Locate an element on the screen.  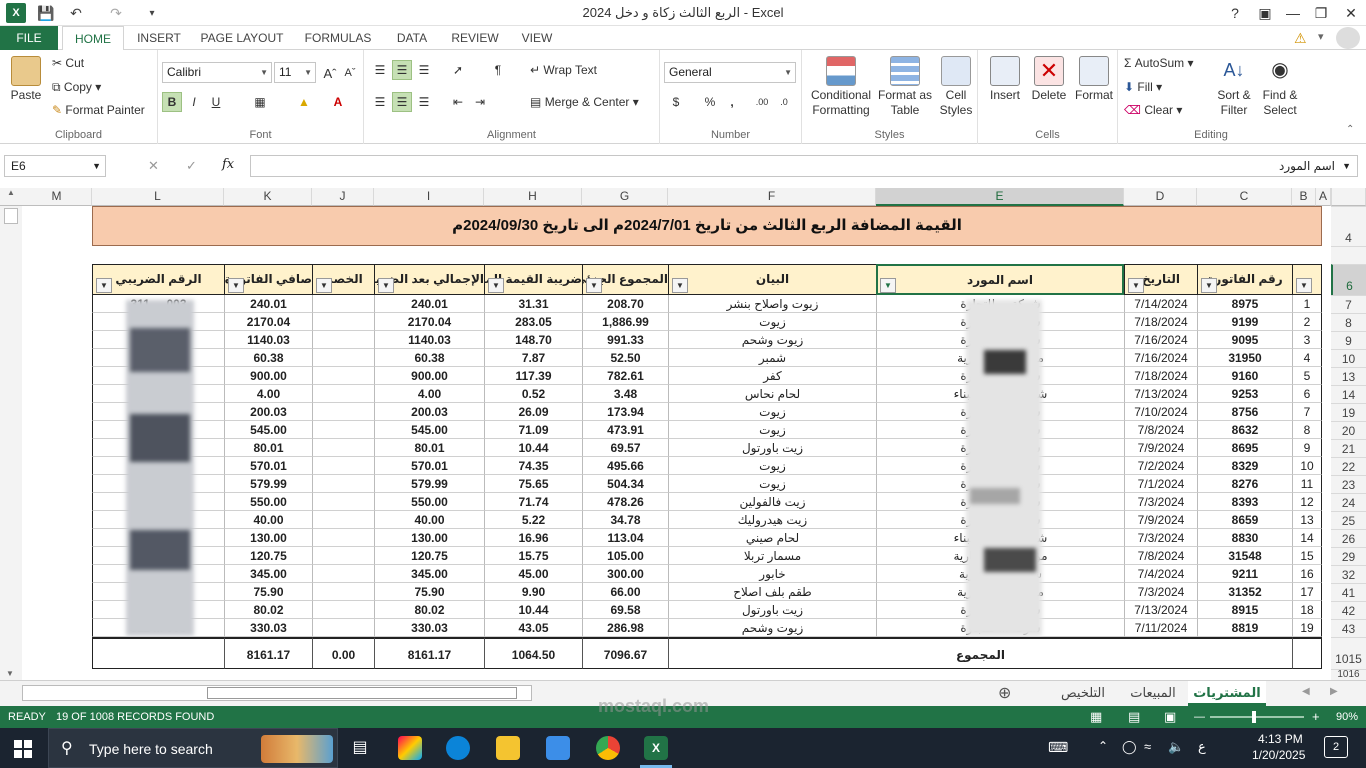
cell-net: 200.03 is located at coordinates (268, 412).